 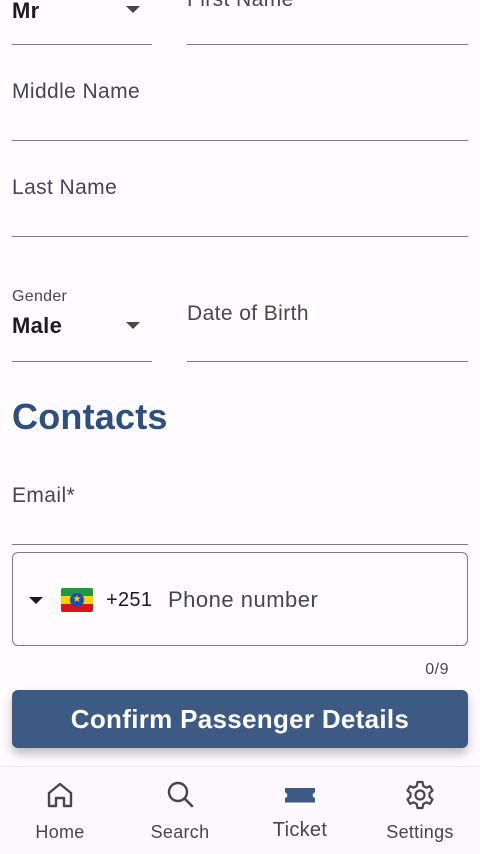 What do you see at coordinates (300, 830) in the screenshot?
I see `nav-label-ticket: Ticket` at bounding box center [300, 830].